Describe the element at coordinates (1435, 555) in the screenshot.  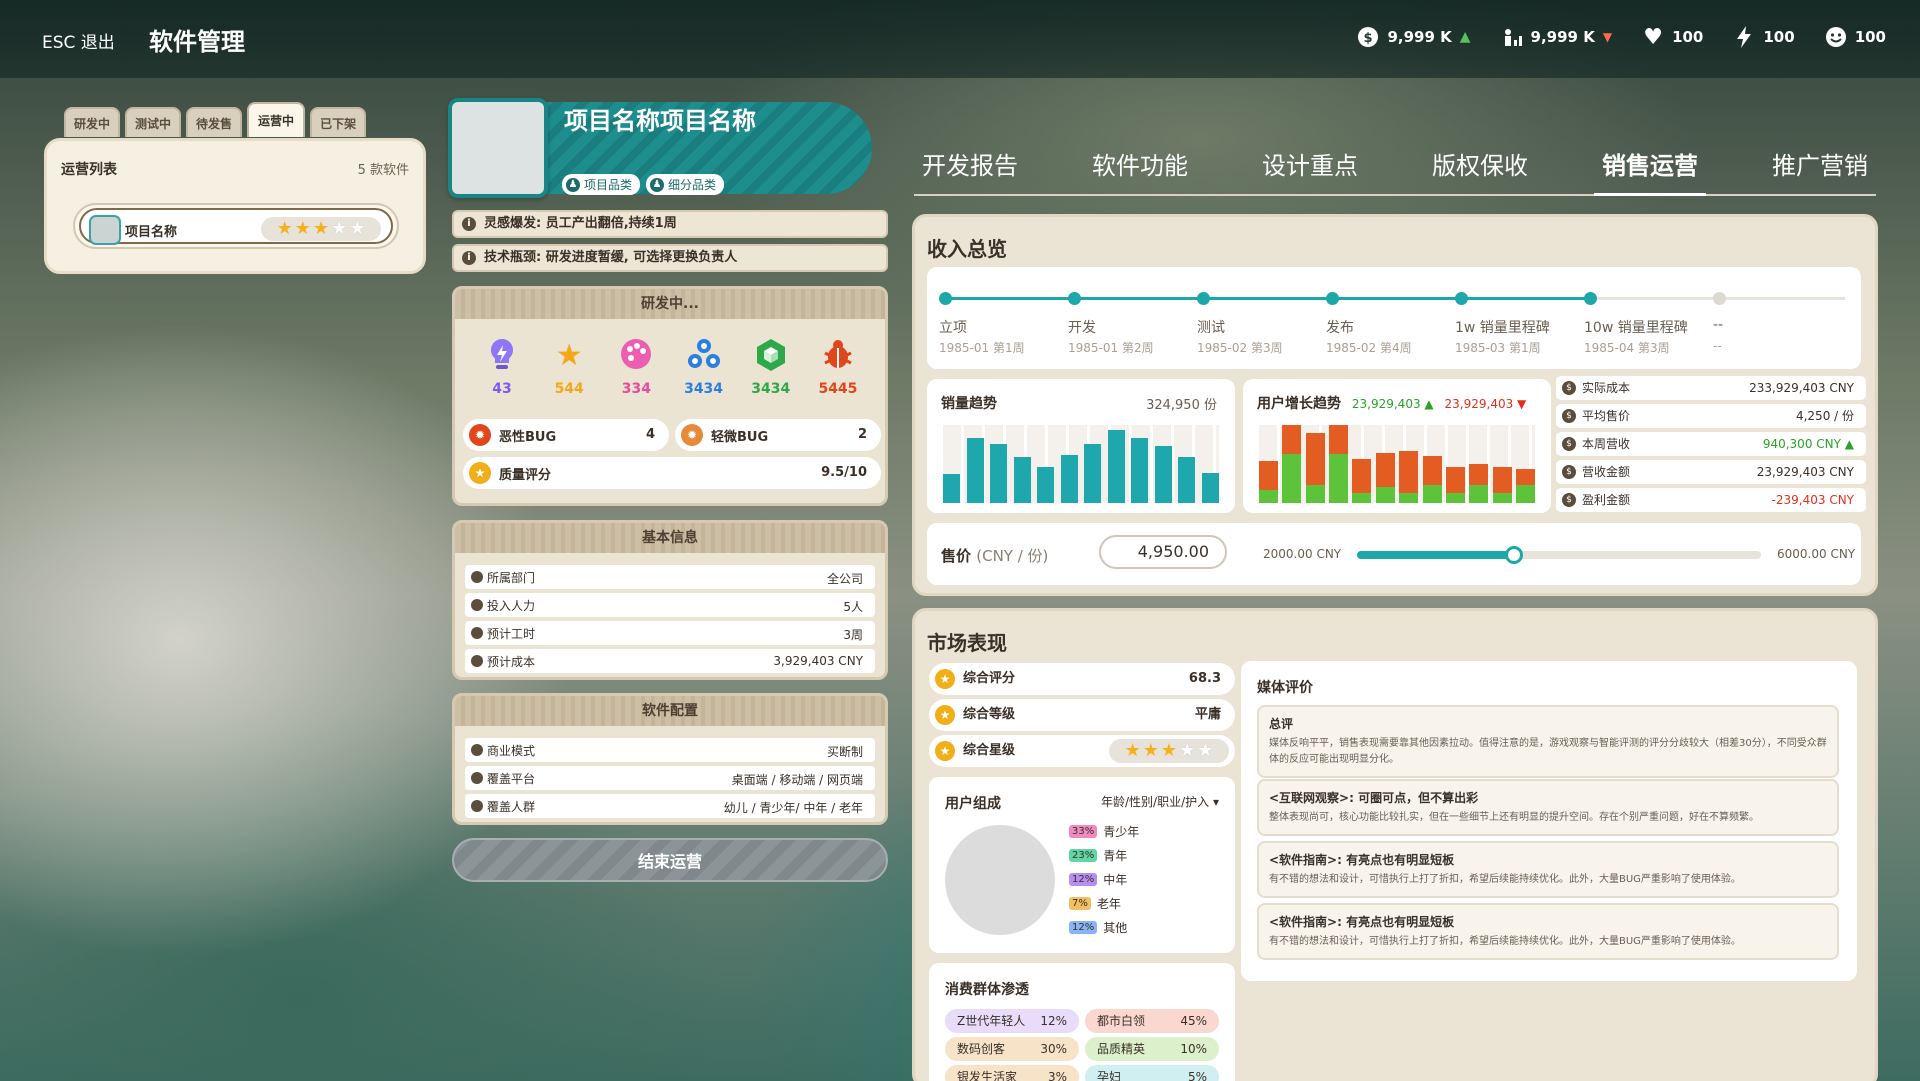
I see `slider-fill` at that location.